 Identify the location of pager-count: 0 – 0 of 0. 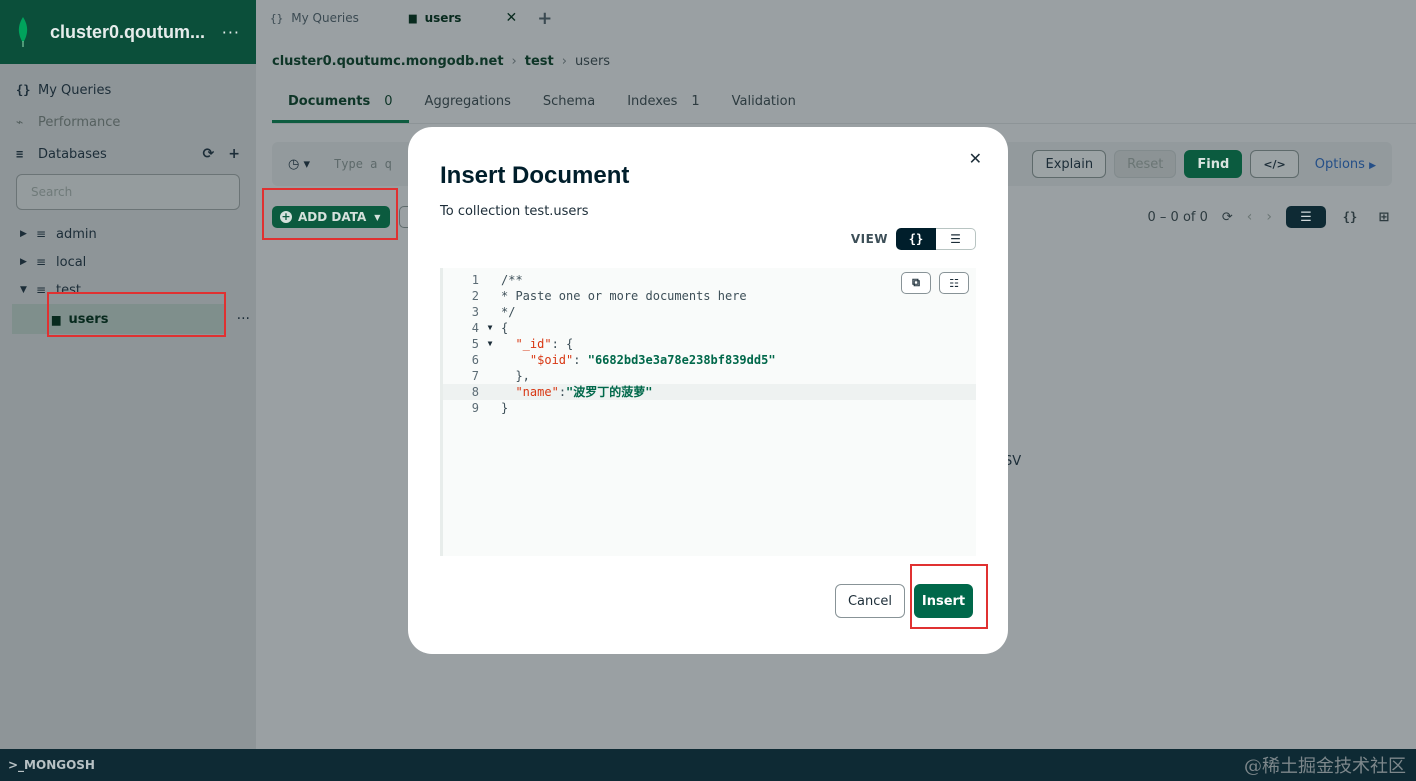
(1177, 217).